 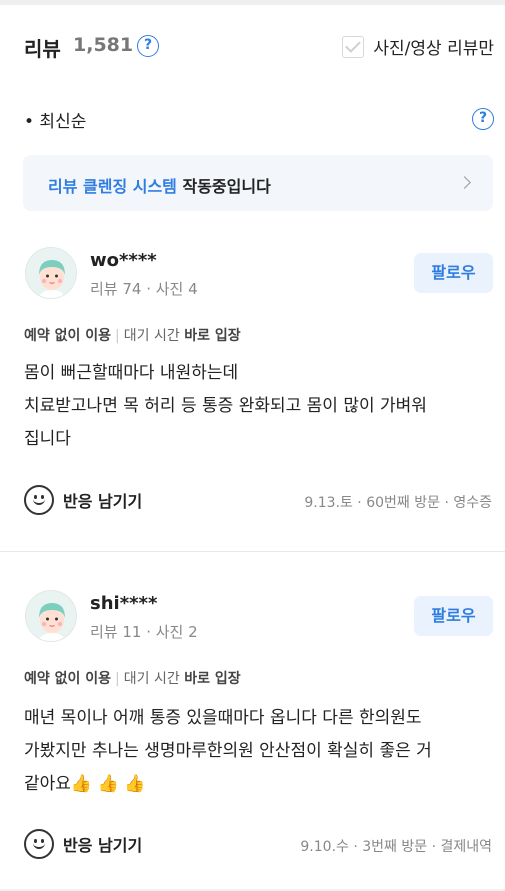 What do you see at coordinates (228, 751) in the screenshot?
I see `review-line: 가봤지만 추나는 생명마루한의원 안산점이 확실히 좋은 거` at bounding box center [228, 751].